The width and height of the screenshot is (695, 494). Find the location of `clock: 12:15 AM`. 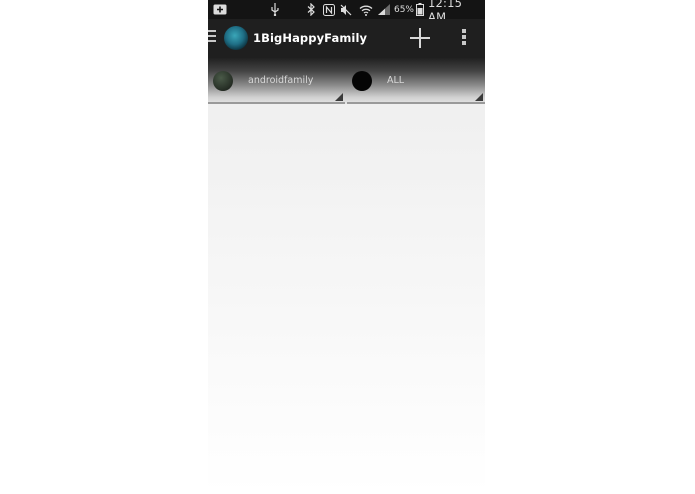

clock: 12:15 AM is located at coordinates (445, 12).